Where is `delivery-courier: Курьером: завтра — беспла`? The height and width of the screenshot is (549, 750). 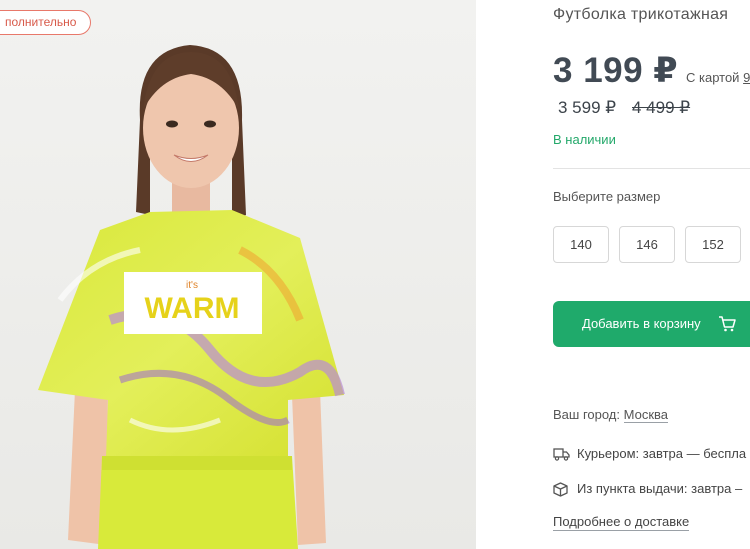
delivery-courier: Курьером: завтра — беспла is located at coordinates (651, 455).